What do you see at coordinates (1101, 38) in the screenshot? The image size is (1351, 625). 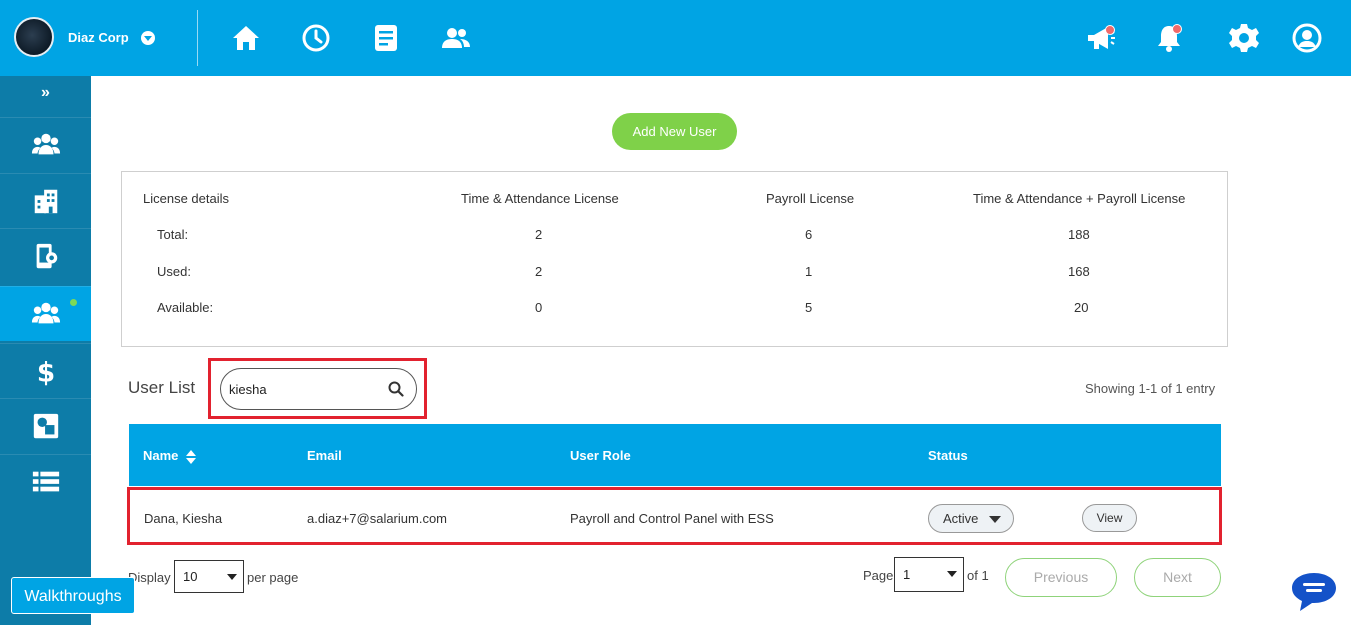 I see `megaphone-icon` at bounding box center [1101, 38].